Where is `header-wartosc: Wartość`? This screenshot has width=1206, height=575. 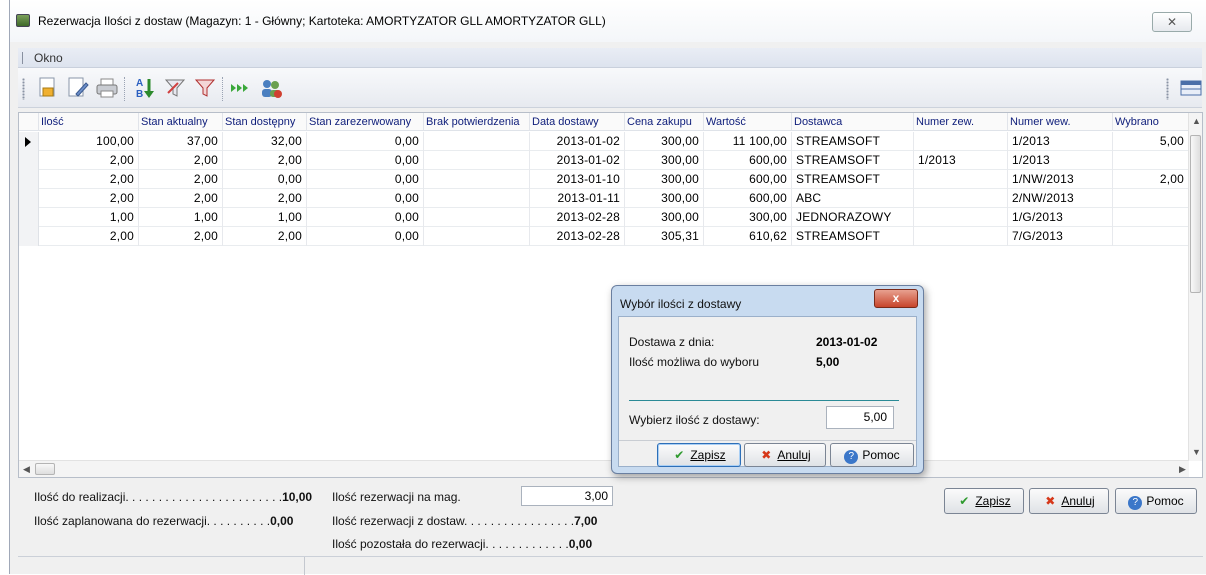
header-wartosc: Wartość is located at coordinates (748, 122).